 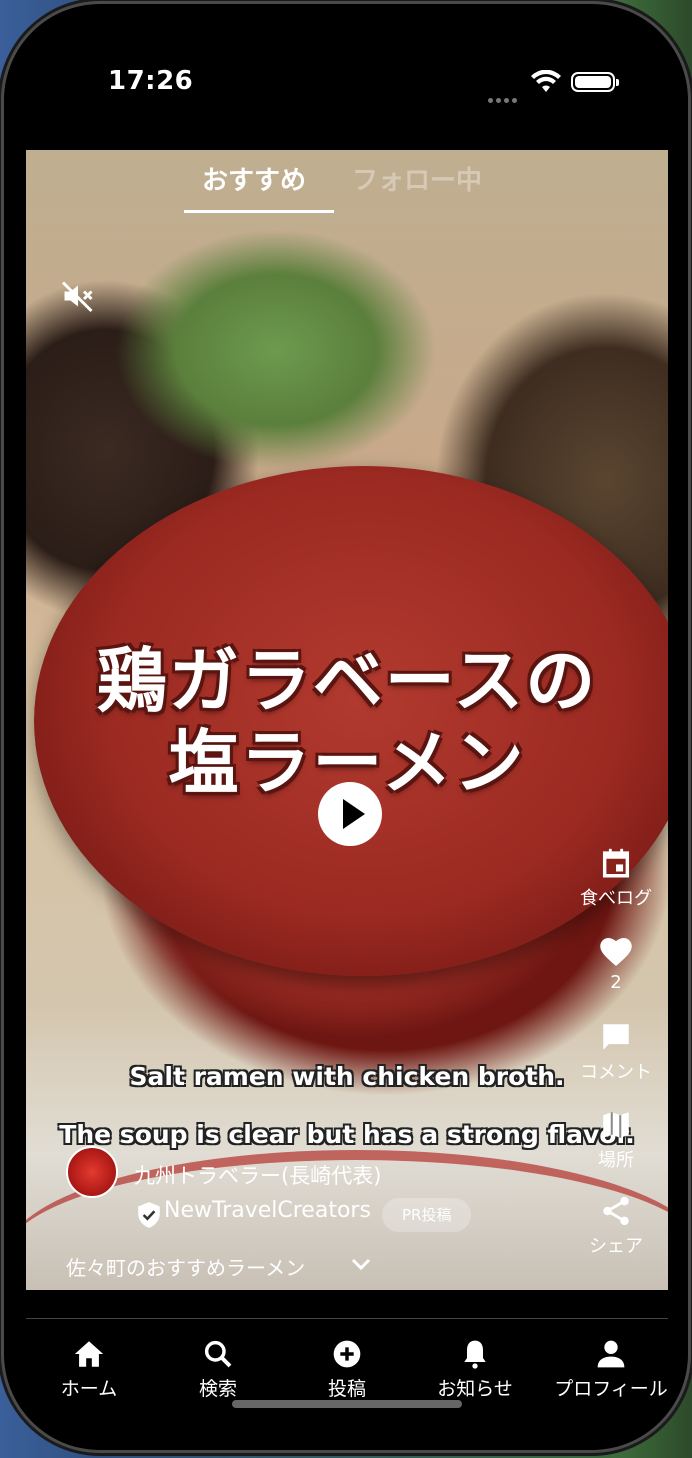 What do you see at coordinates (89, 1354) in the screenshot?
I see `home-icon` at bounding box center [89, 1354].